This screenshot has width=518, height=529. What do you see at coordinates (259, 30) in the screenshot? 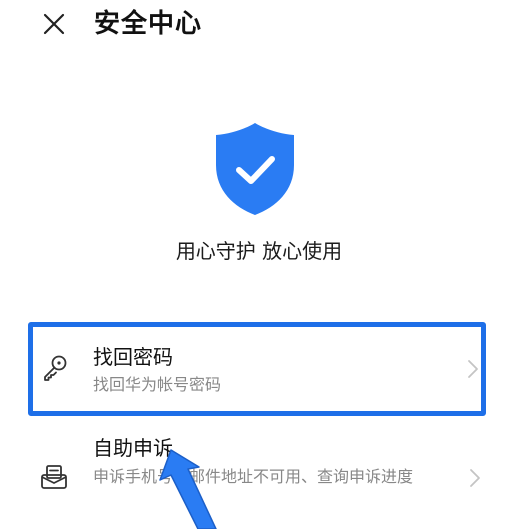
I see `header: 安全中心` at bounding box center [259, 30].